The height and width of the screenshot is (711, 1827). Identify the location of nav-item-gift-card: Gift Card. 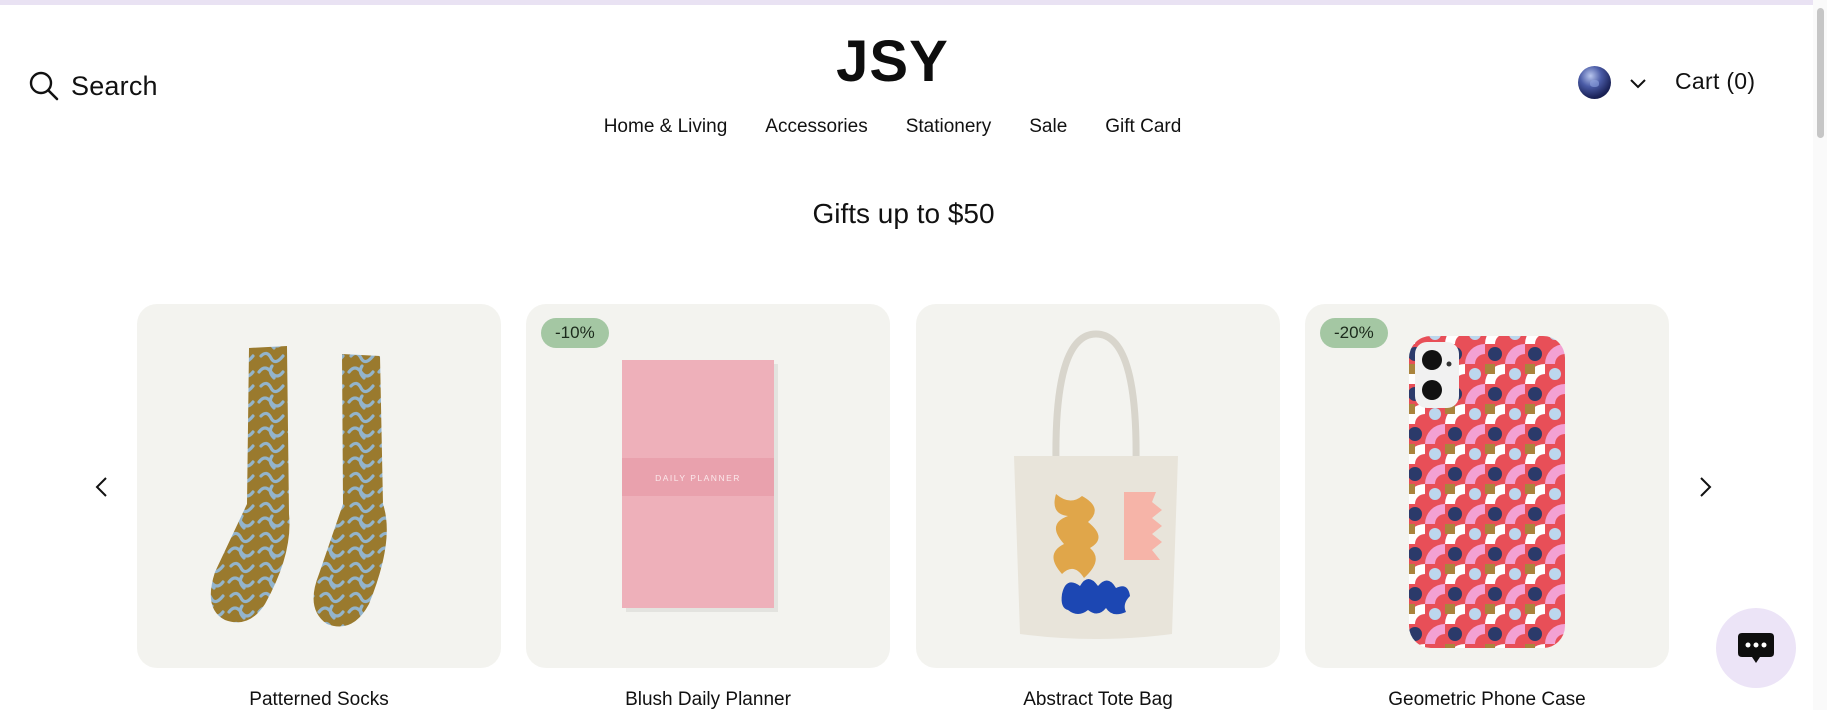
(1143, 127).